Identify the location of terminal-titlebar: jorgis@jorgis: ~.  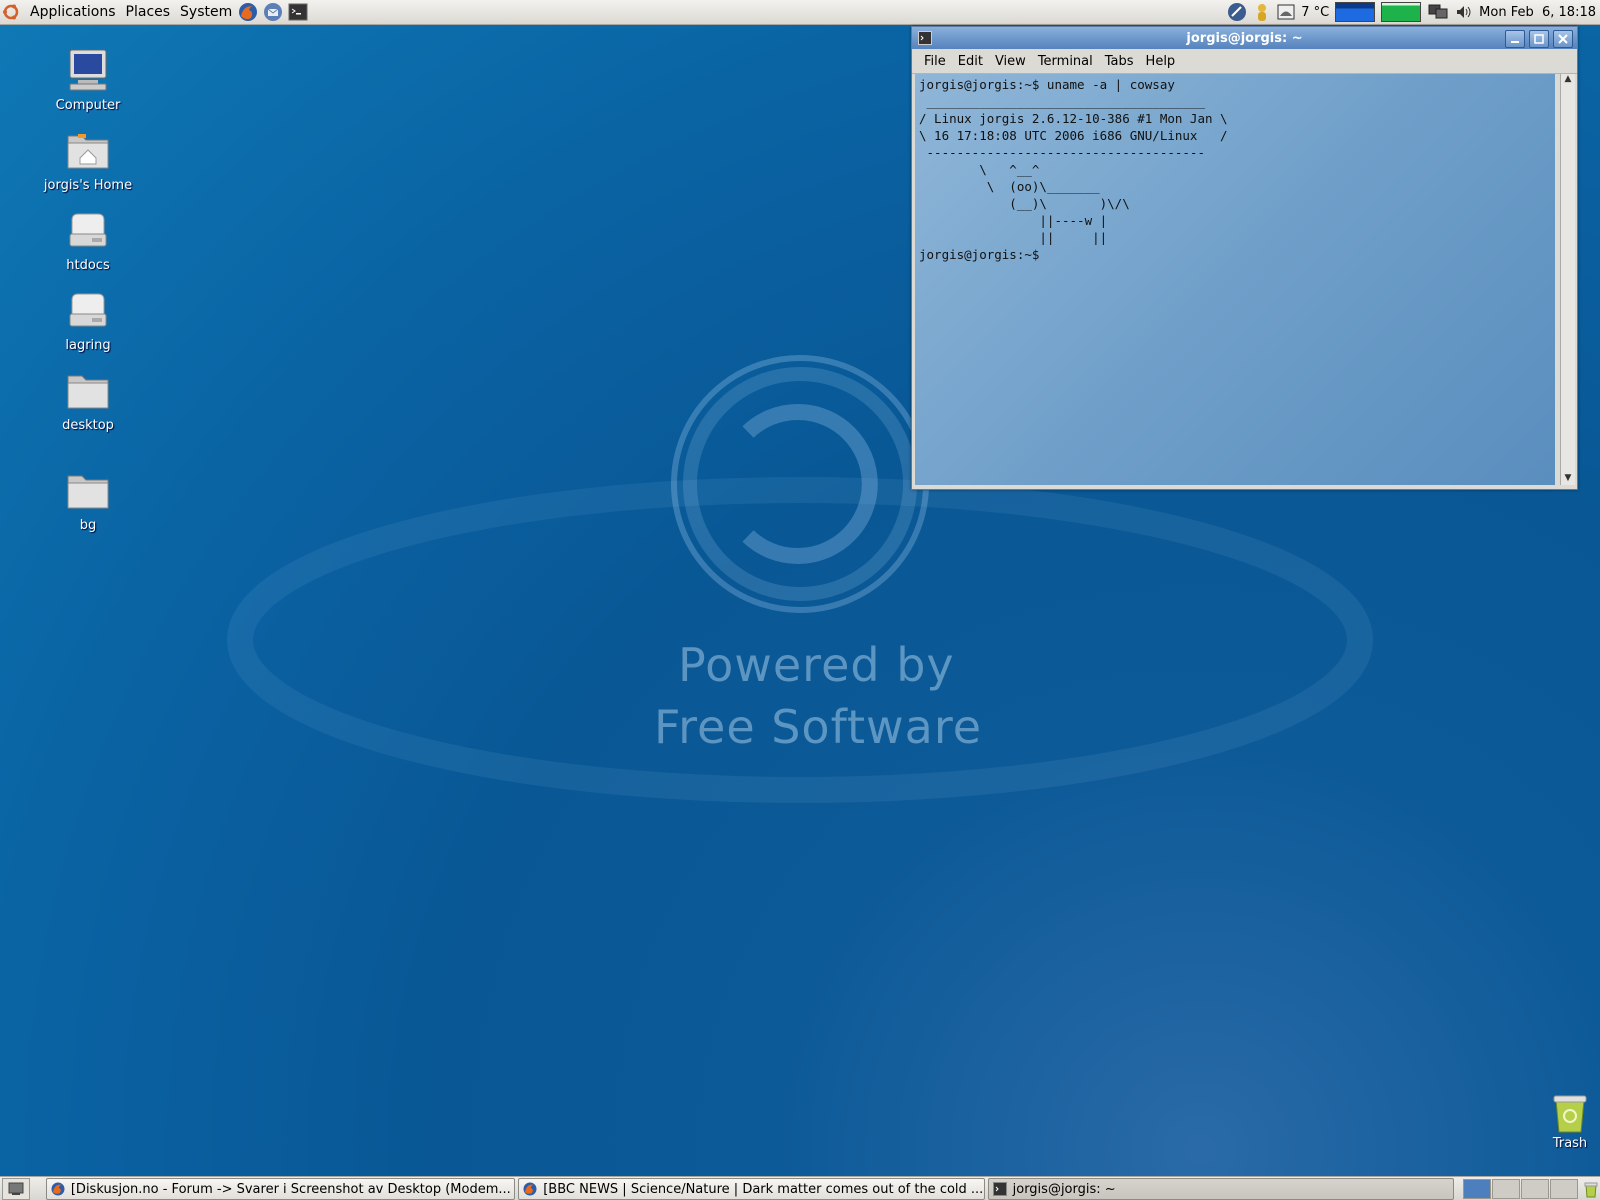
(1244, 38).